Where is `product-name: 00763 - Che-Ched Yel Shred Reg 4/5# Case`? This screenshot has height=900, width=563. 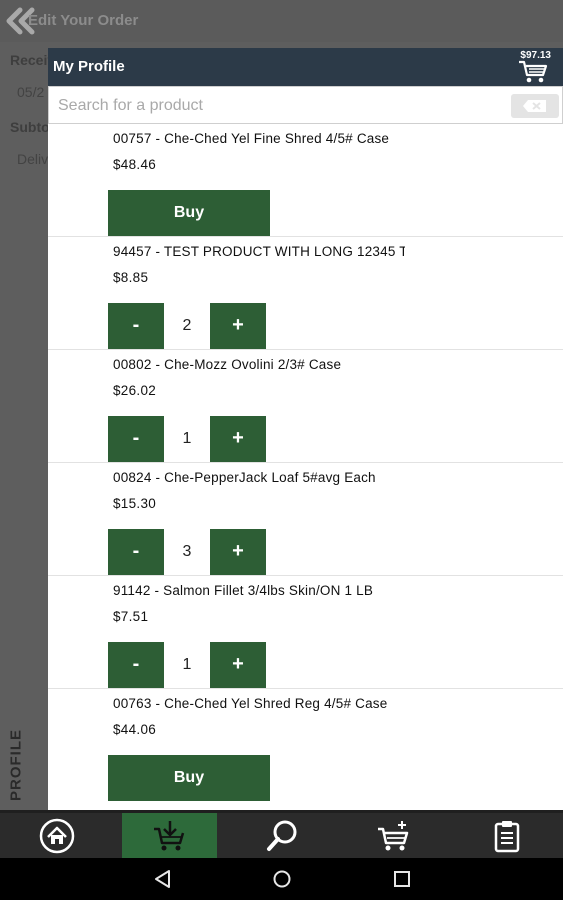 product-name: 00763 - Che-Ched Yel Shred Reg 4/5# Case is located at coordinates (250, 703).